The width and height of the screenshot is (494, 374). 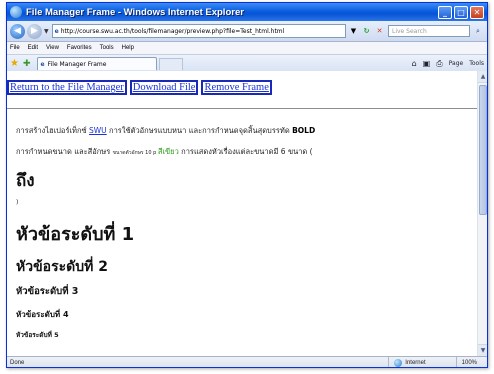 I want to click on menu-view: View, so click(x=52, y=48).